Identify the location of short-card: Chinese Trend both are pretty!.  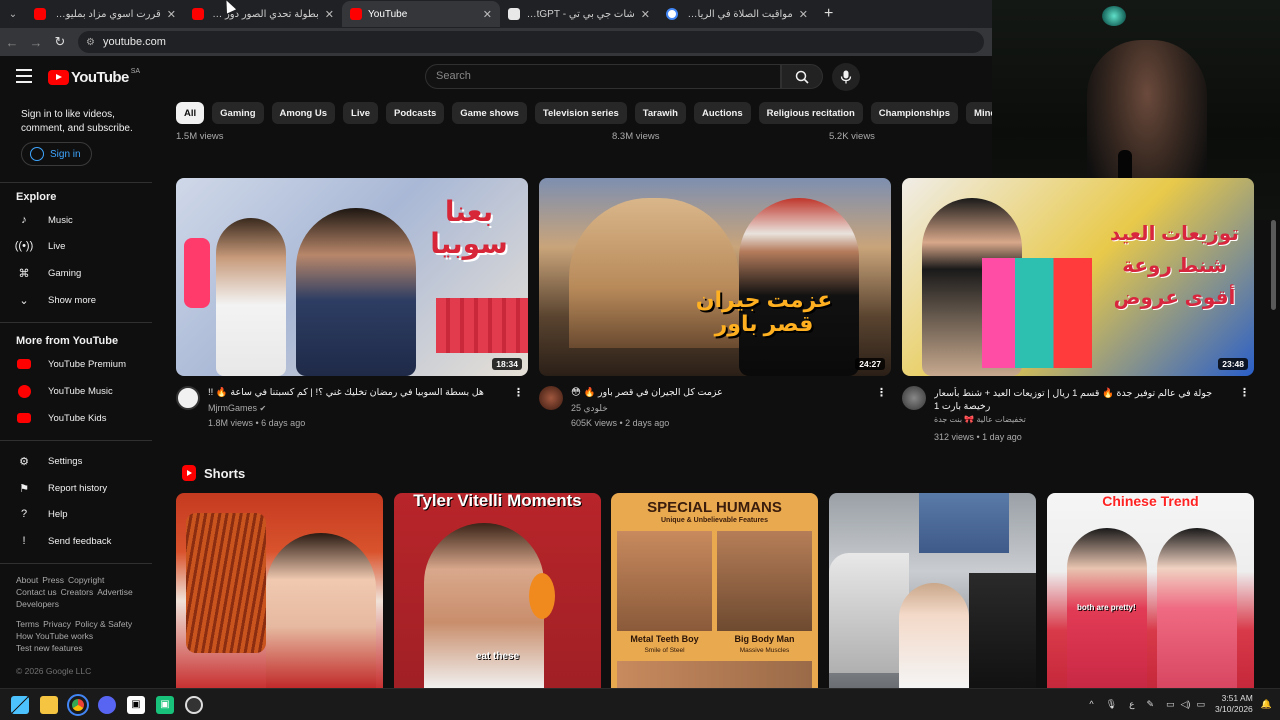
(1150, 591).